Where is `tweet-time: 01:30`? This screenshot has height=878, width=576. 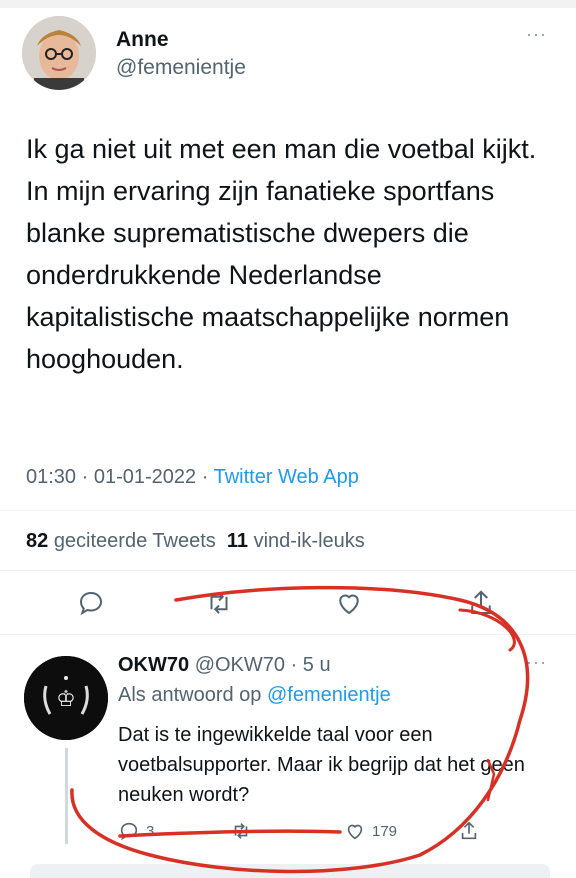 tweet-time: 01:30 is located at coordinates (51, 477).